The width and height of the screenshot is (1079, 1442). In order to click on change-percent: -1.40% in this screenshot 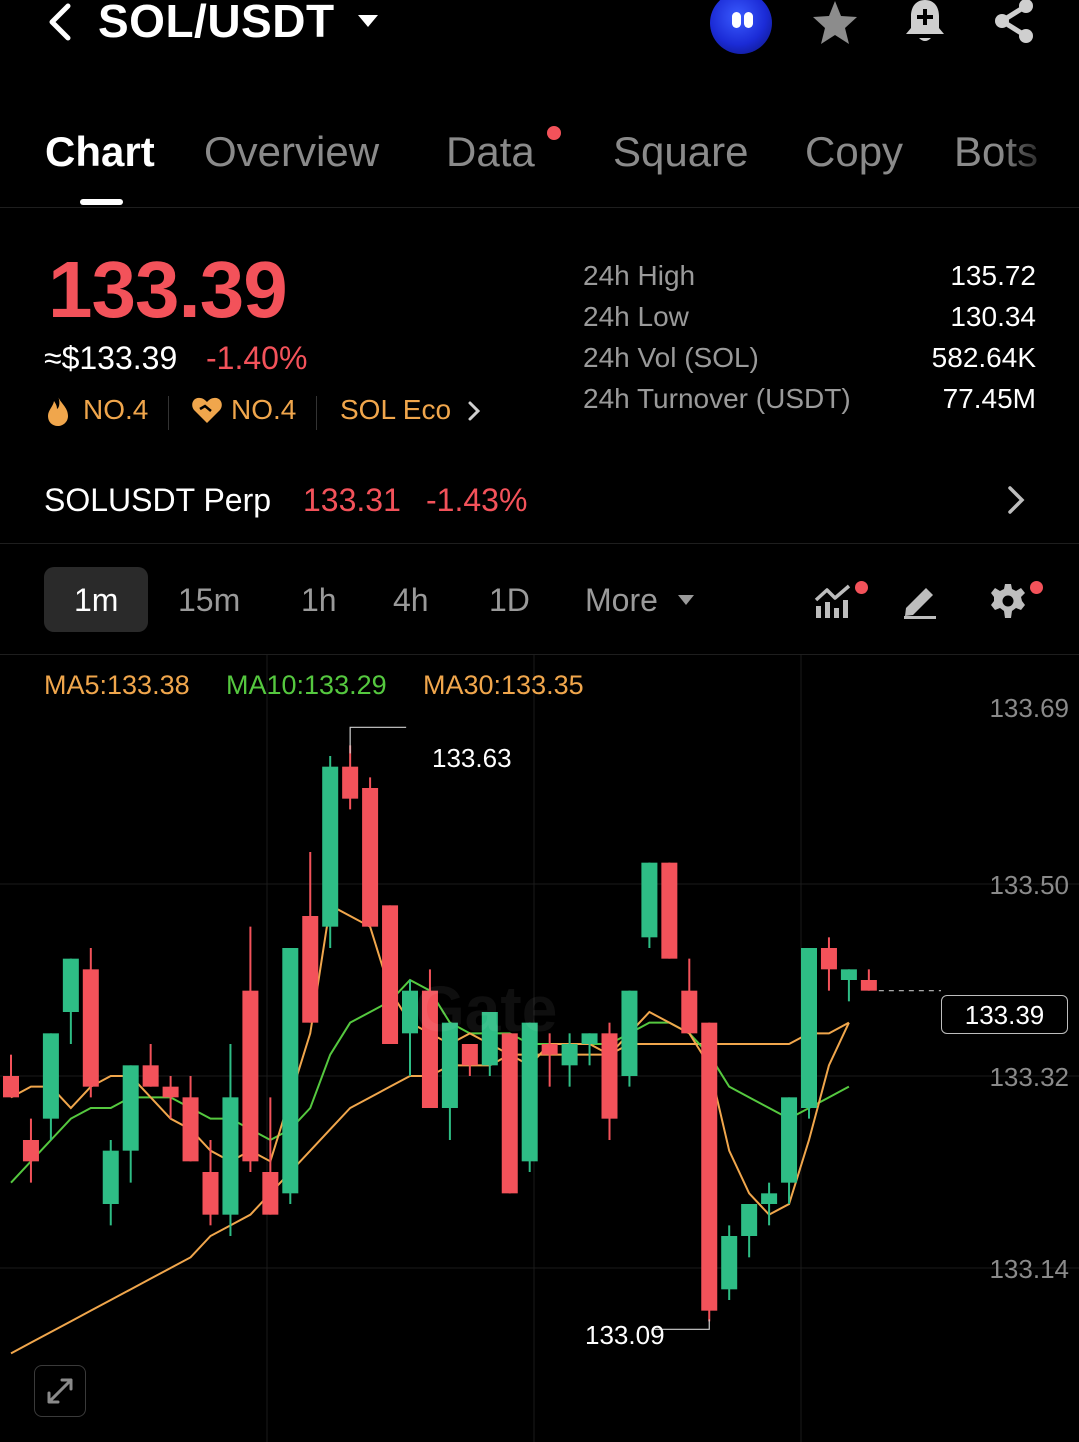, I will do `click(257, 358)`.